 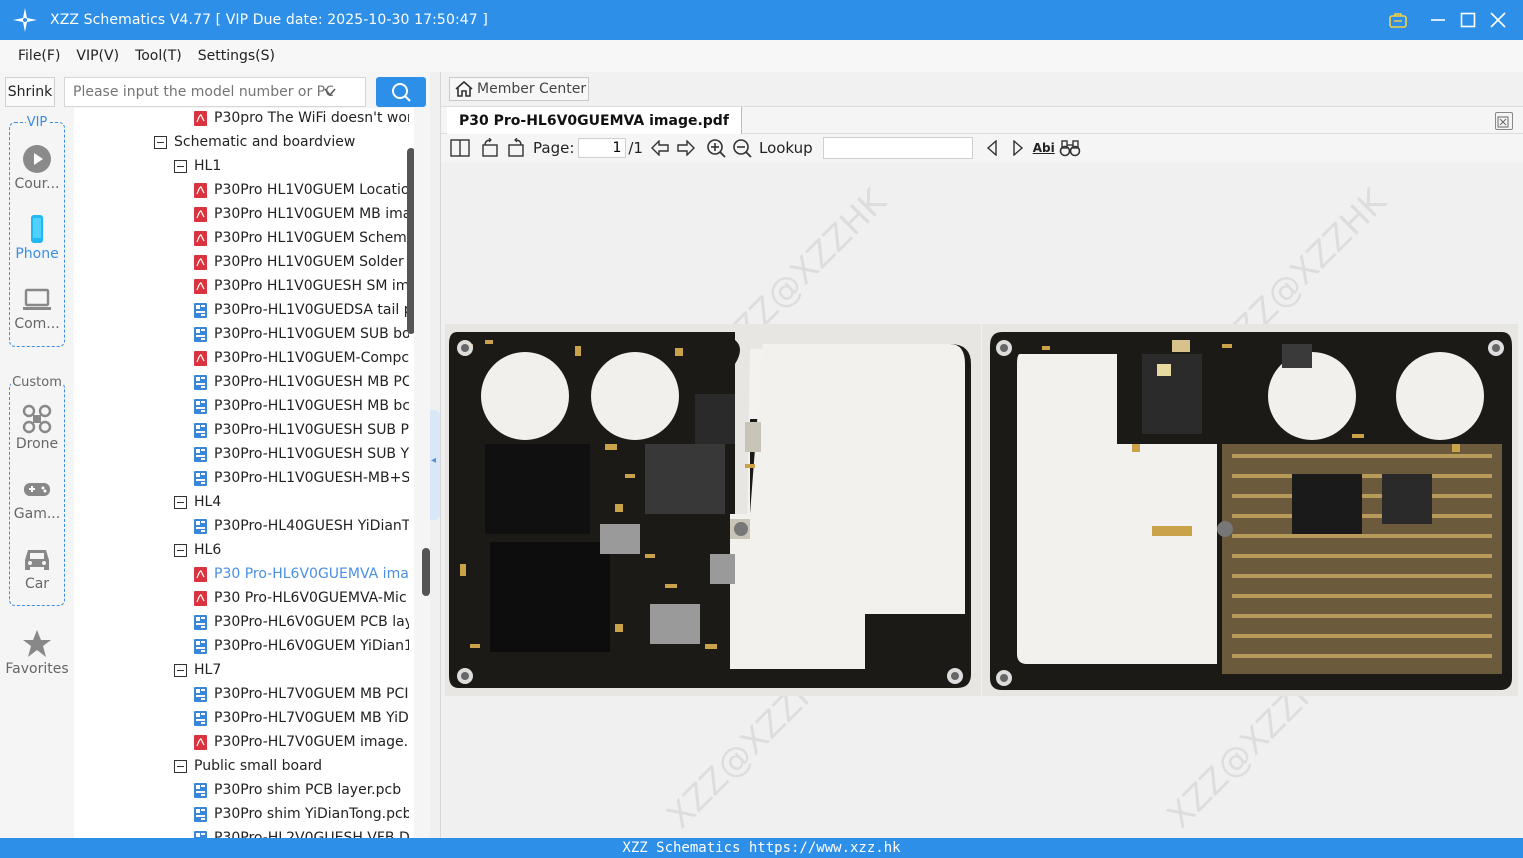 I want to click on binoculars-icon, so click(x=1070, y=148).